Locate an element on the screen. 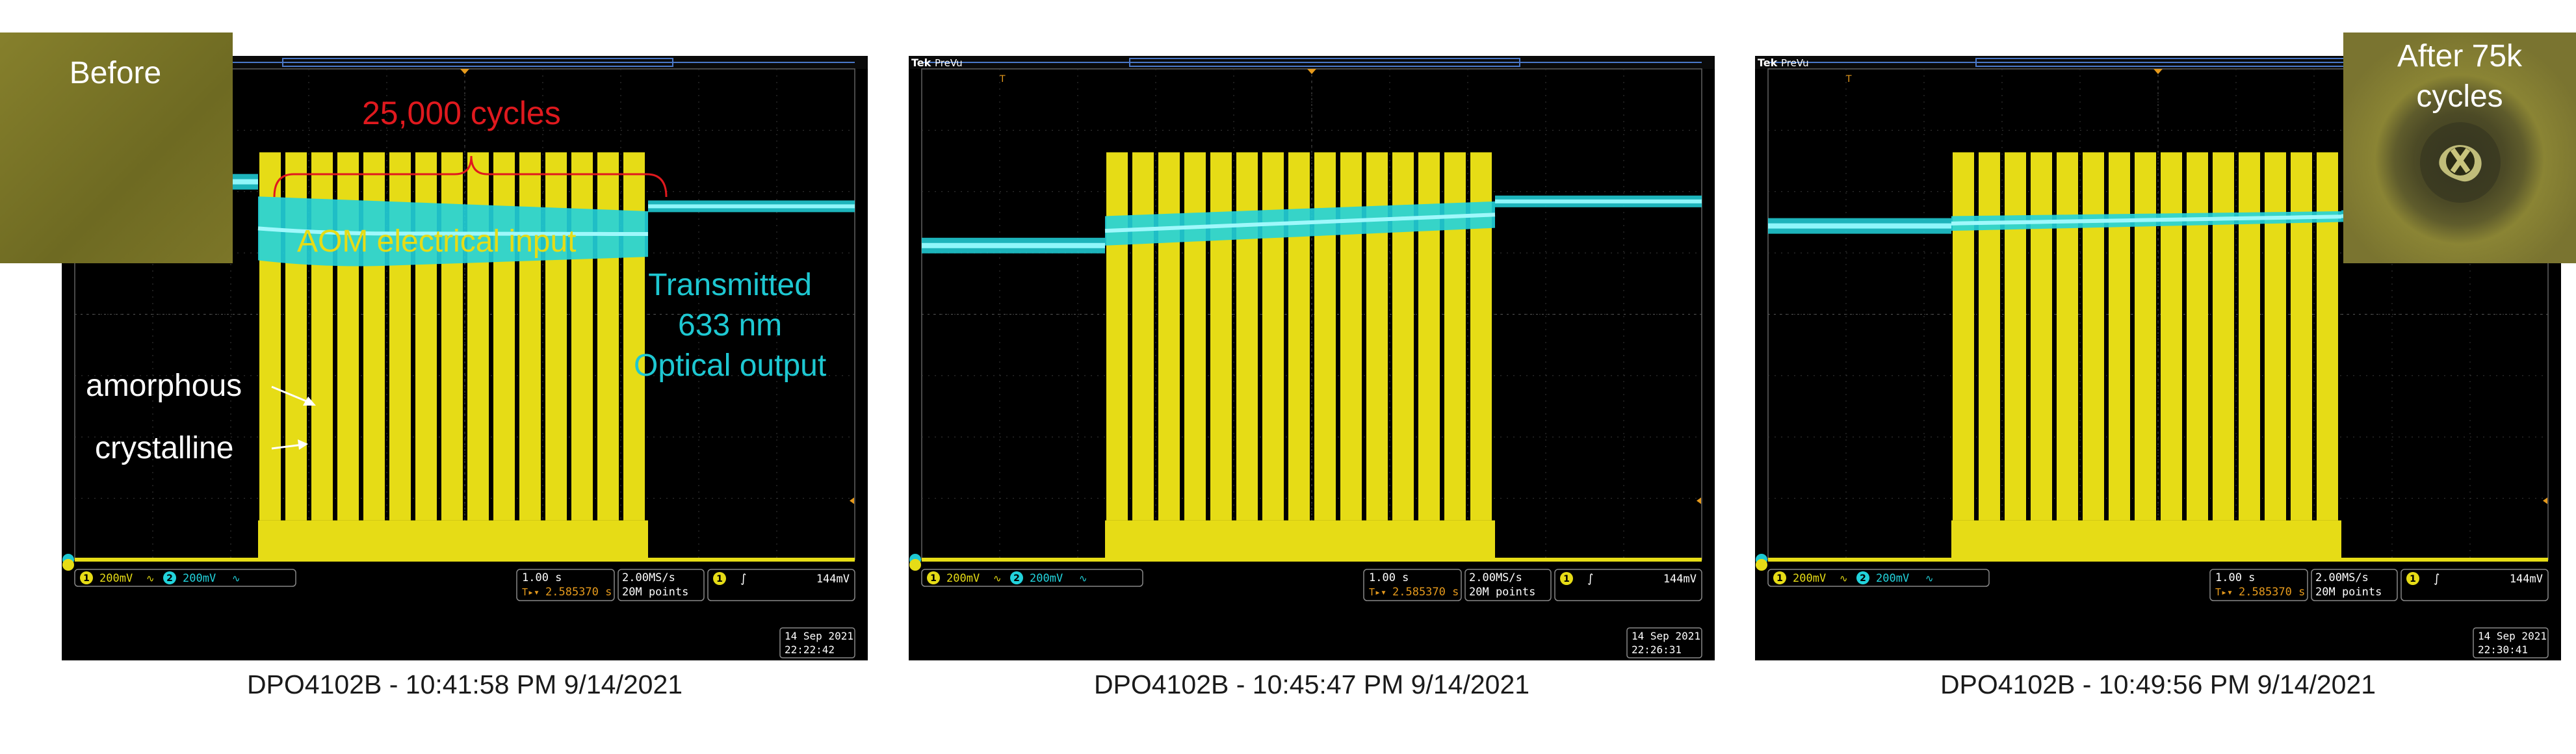 The height and width of the screenshot is (754, 2576). cycles-label: 25,000 cycles is located at coordinates (462, 113).